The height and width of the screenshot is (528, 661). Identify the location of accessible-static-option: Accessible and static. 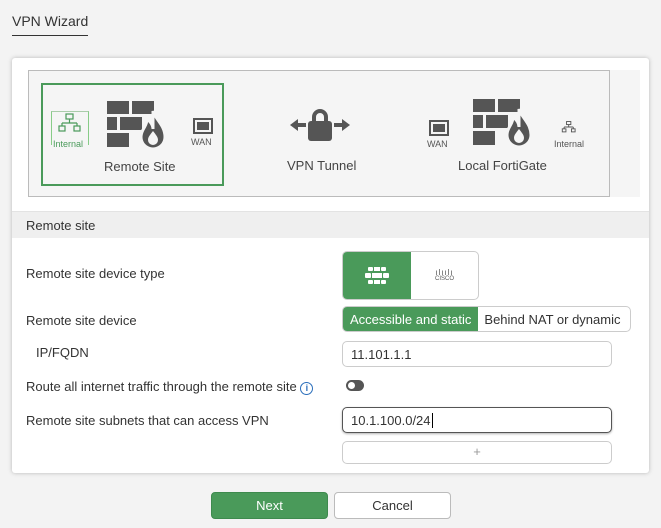
(411, 319).